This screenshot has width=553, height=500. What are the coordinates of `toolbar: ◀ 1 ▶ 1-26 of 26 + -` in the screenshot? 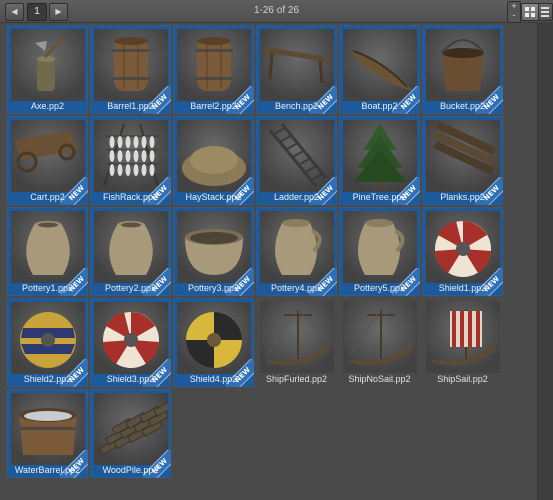 It's located at (276, 11).